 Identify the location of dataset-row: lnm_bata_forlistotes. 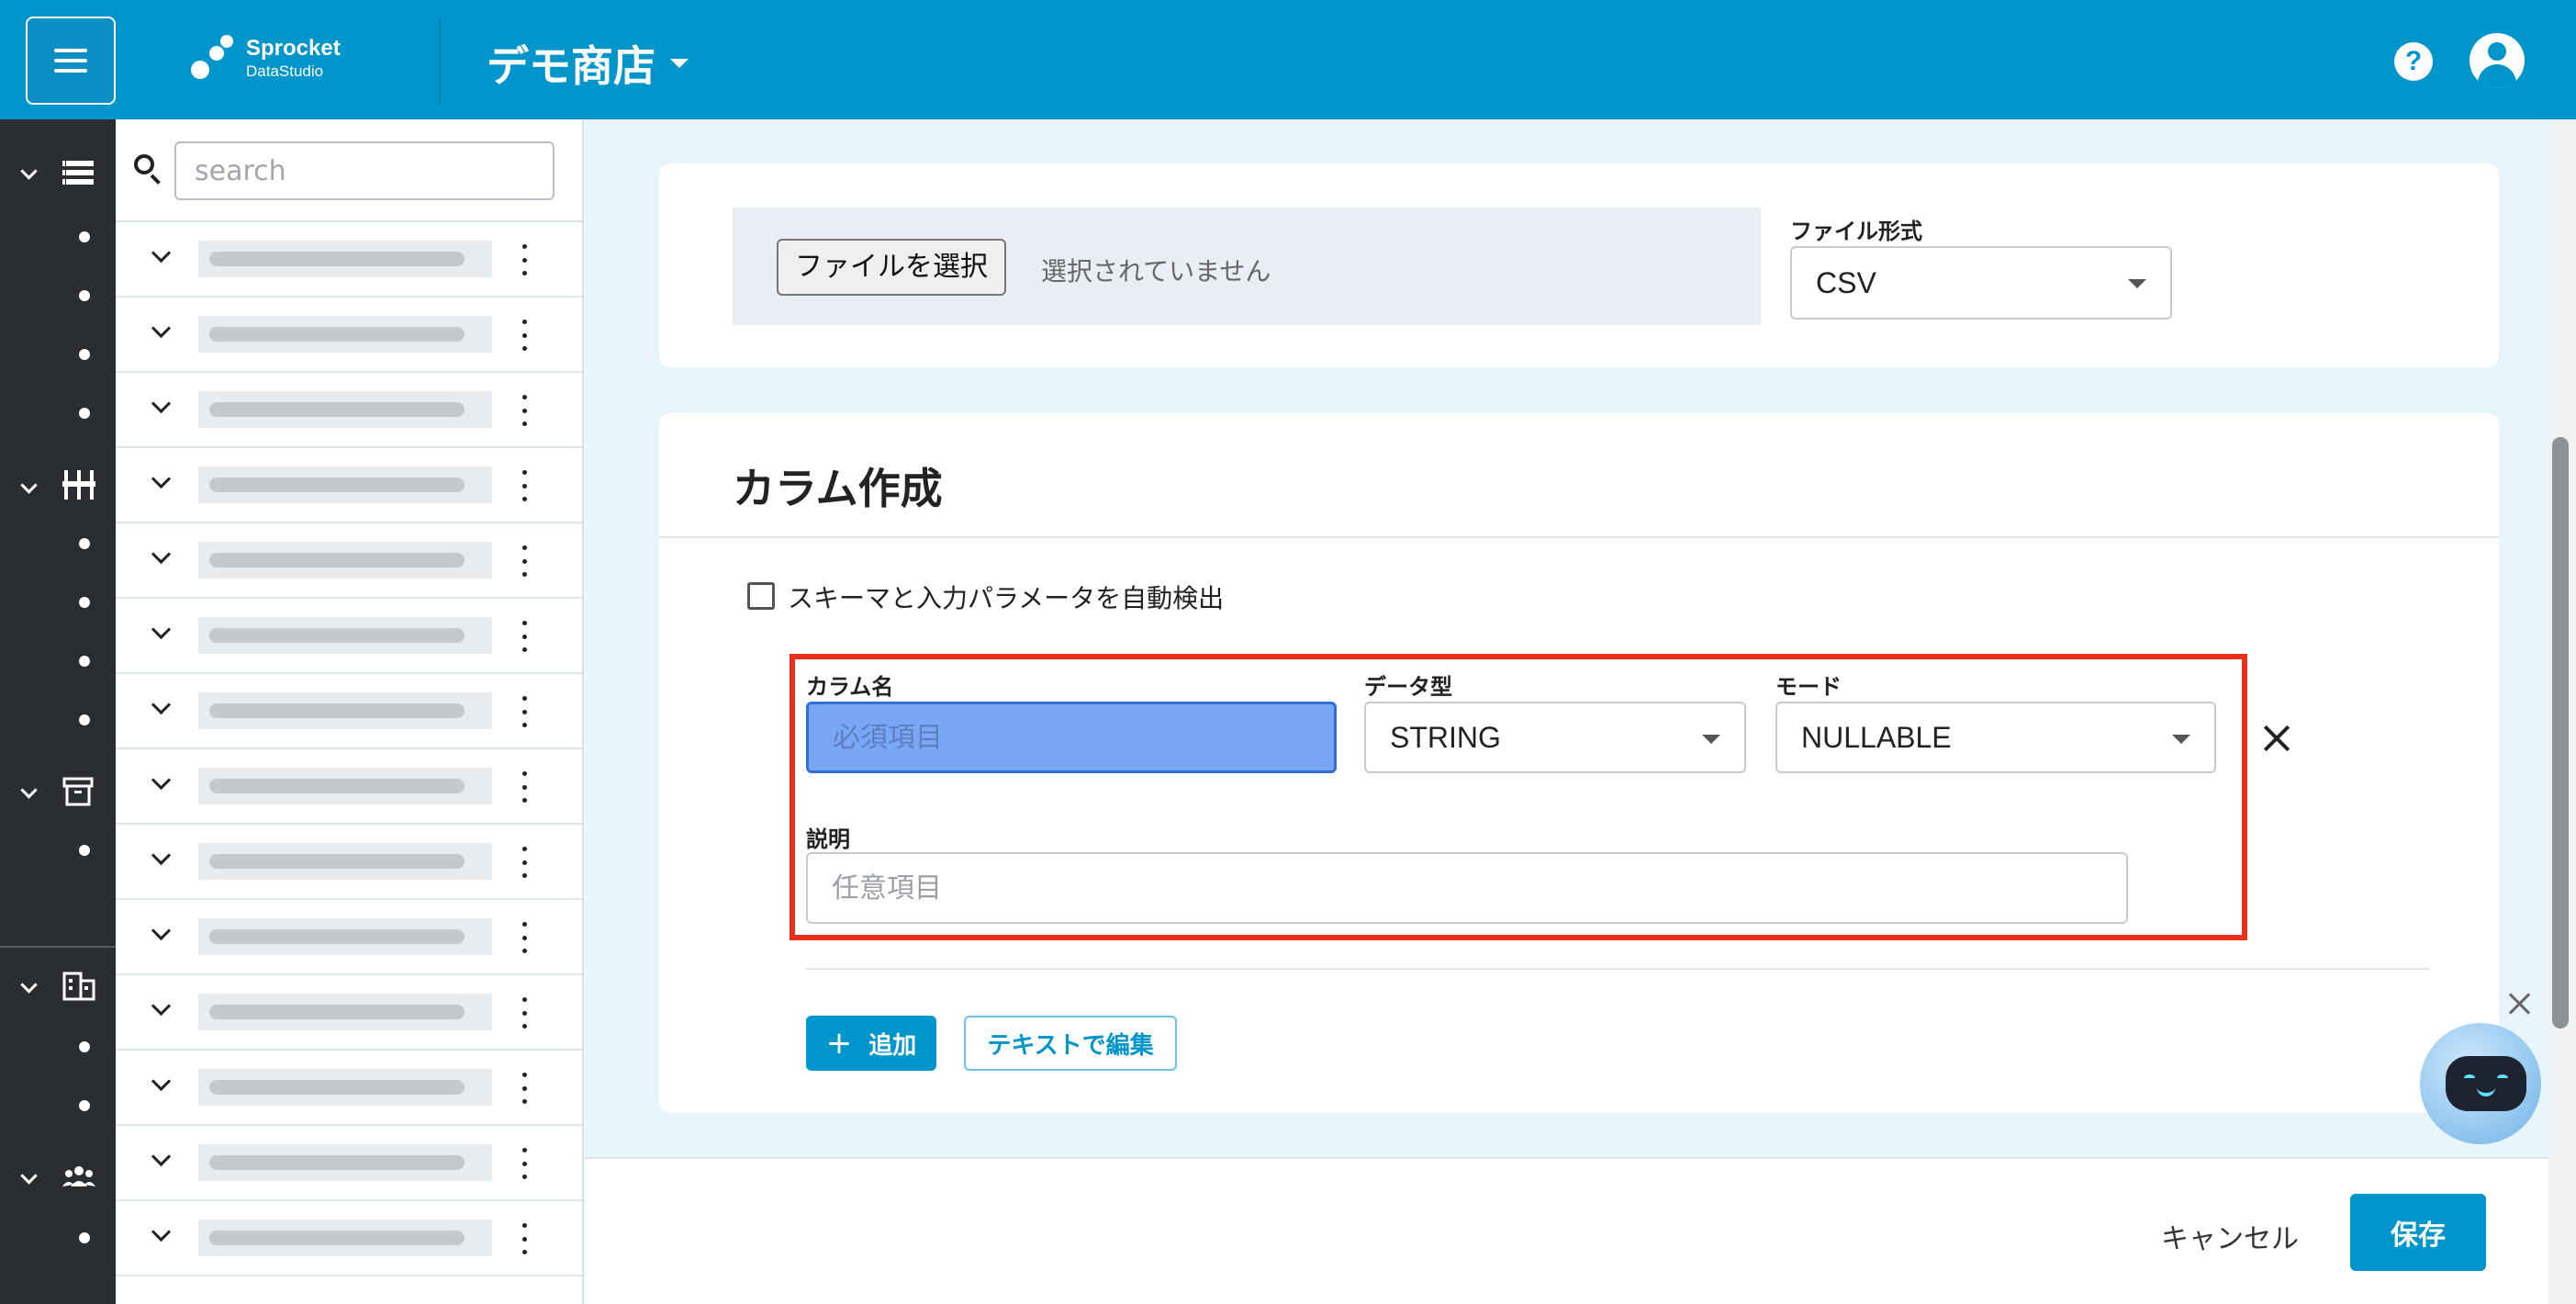
(349, 260).